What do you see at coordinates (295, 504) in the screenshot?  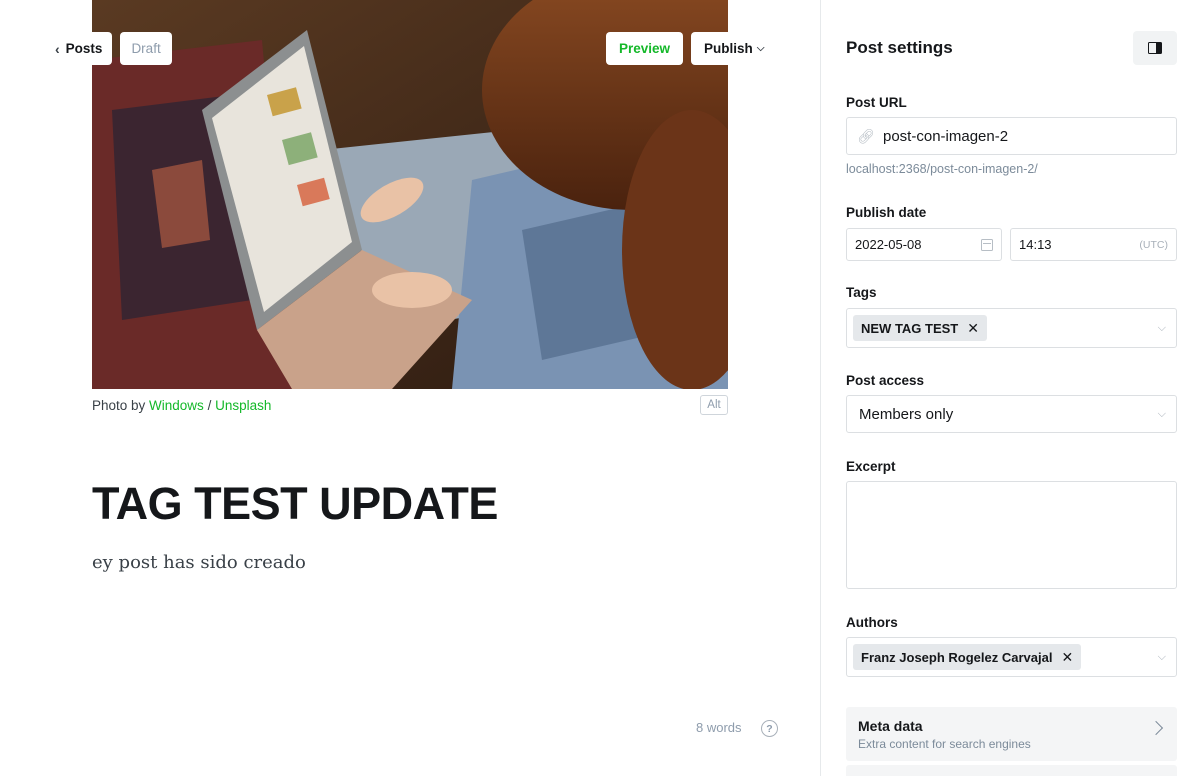 I see `post-title: TAG TEST UPDATE` at bounding box center [295, 504].